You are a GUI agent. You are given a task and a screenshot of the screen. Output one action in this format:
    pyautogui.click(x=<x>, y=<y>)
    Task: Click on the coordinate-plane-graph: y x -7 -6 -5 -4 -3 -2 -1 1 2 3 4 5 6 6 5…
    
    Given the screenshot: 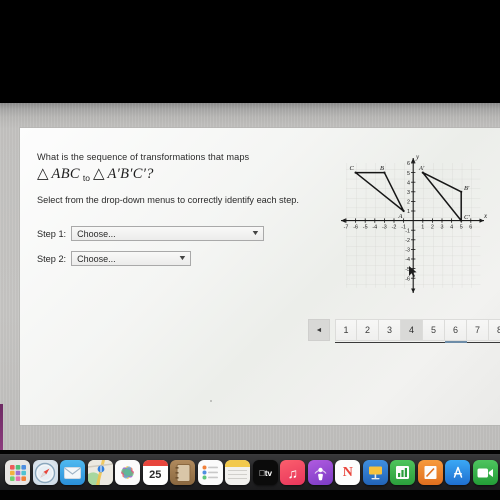 What is the action you would take?
    pyautogui.click(x=413, y=224)
    